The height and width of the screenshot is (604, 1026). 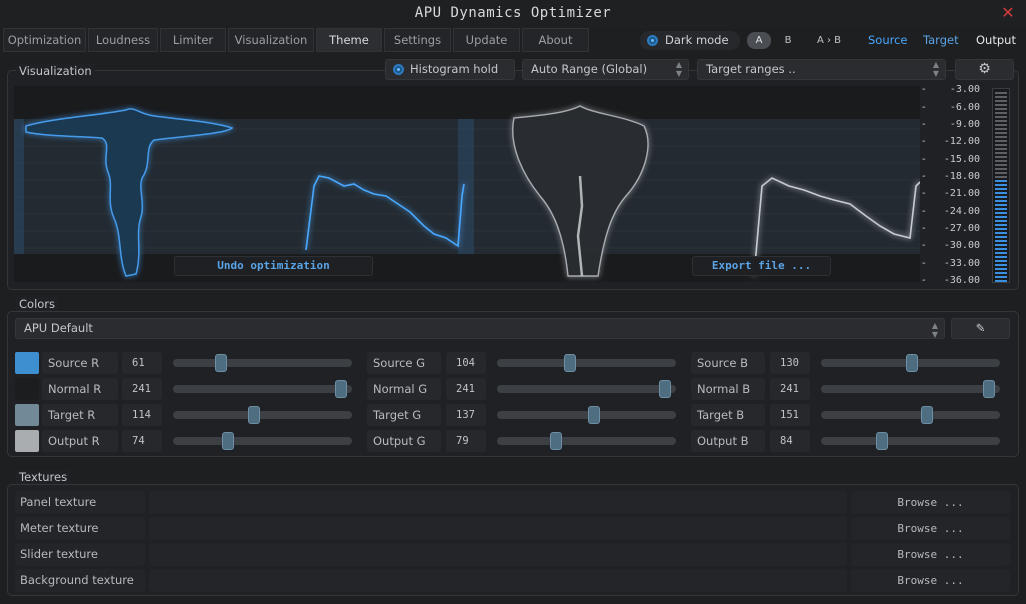 What do you see at coordinates (498, 528) in the screenshot?
I see `meter-texture-field` at bounding box center [498, 528].